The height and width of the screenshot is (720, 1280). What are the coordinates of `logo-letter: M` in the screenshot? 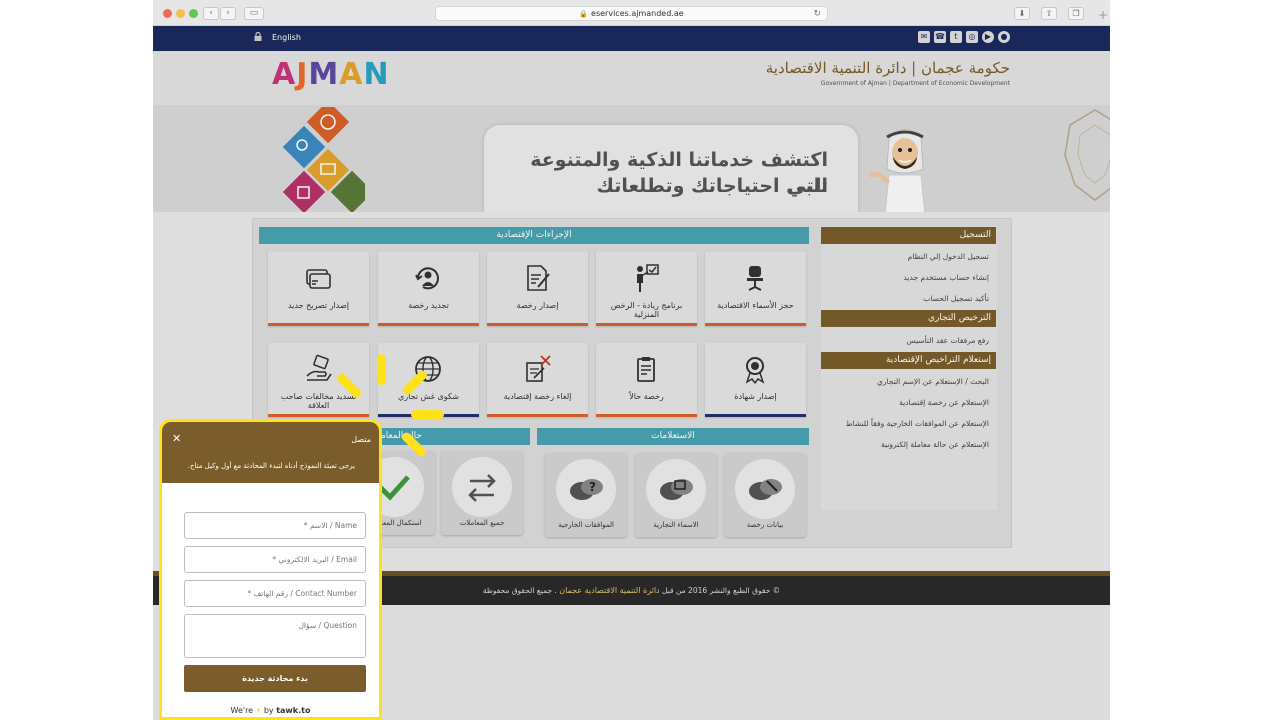 It's located at (323, 74).